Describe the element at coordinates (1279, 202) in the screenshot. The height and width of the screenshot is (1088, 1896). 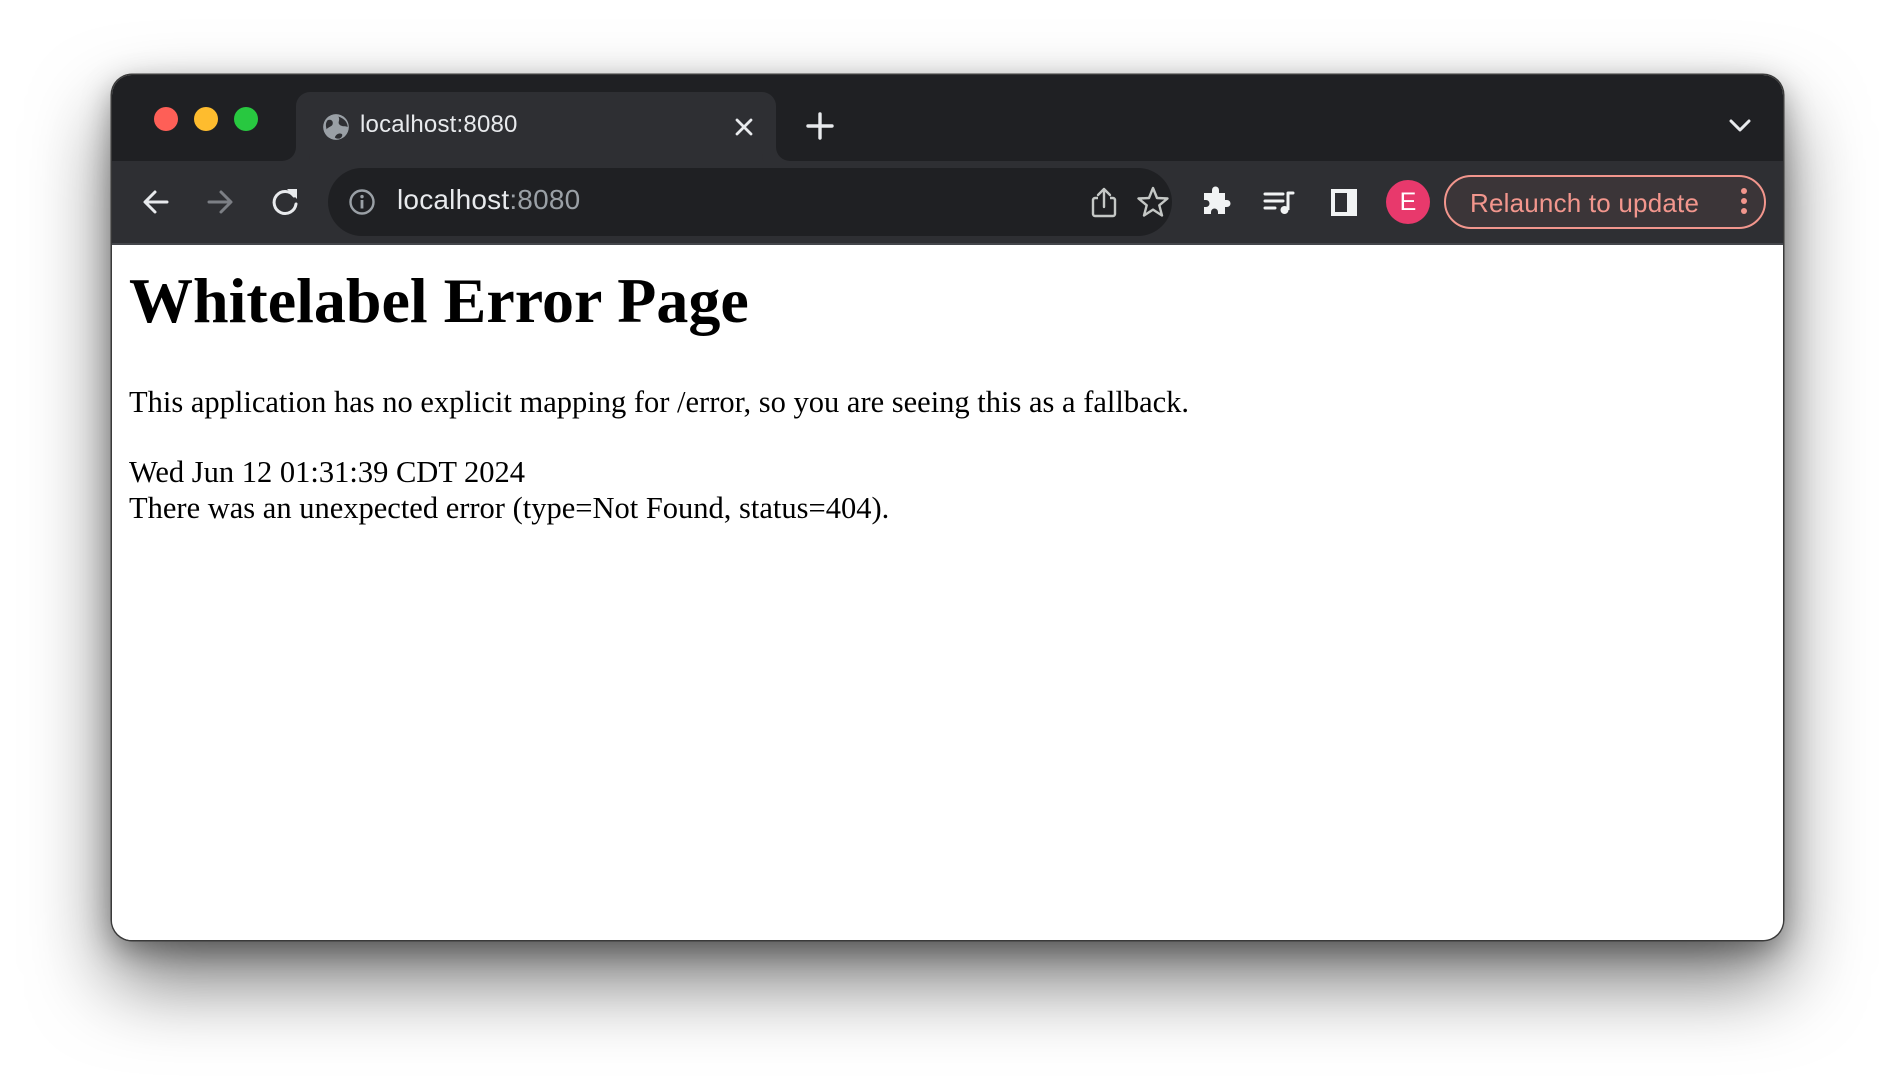
I see `media-queue-icon` at that location.